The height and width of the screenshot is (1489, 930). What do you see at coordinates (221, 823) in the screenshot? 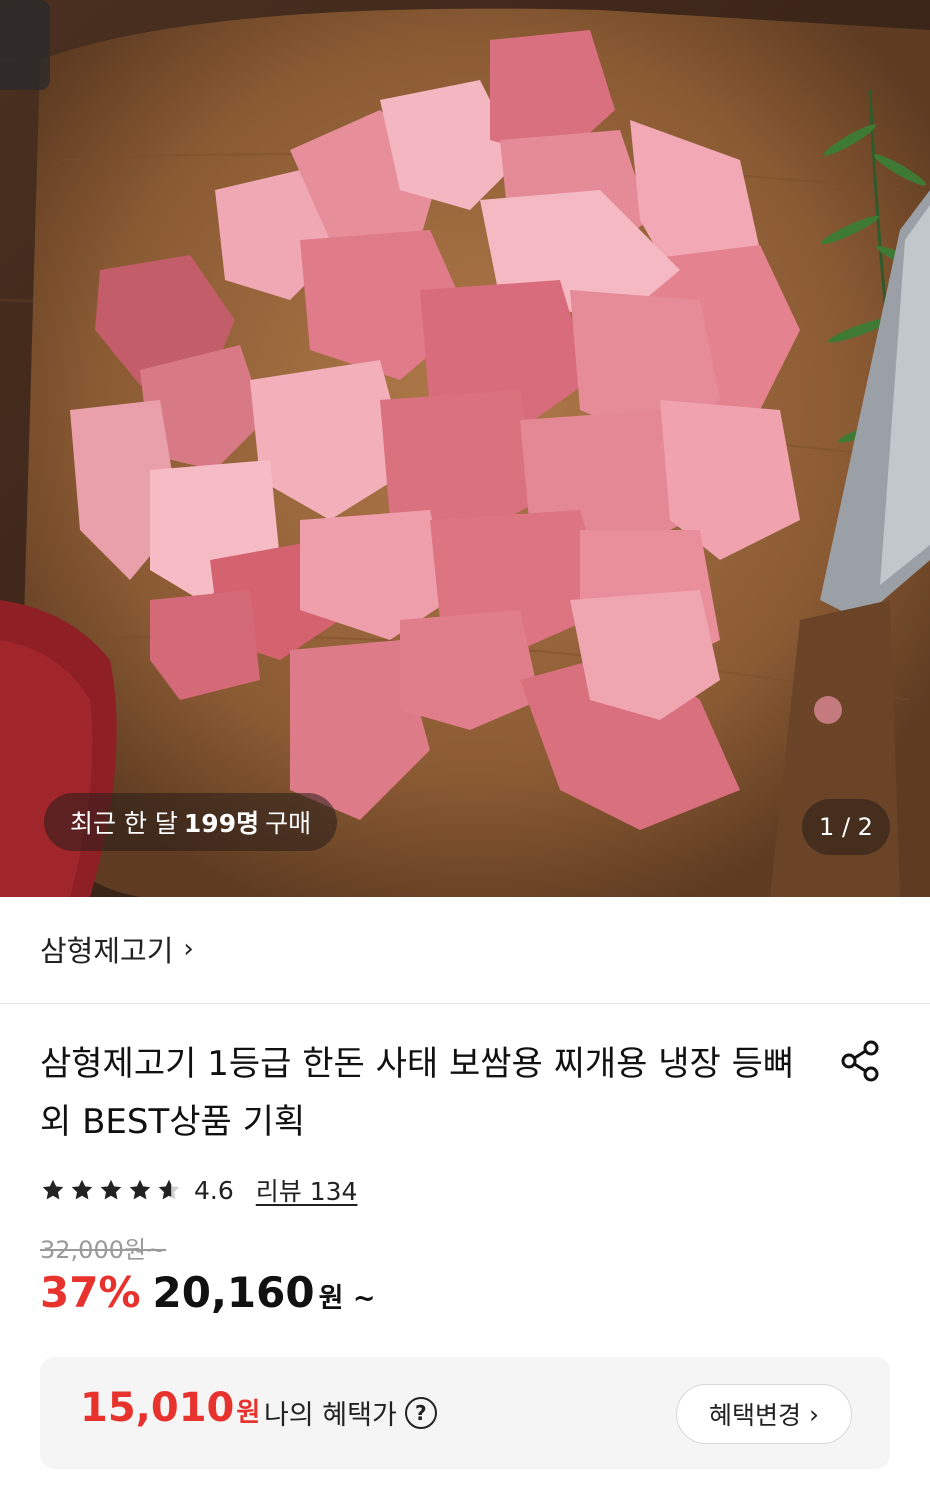
I see `recent-count: 199명` at bounding box center [221, 823].